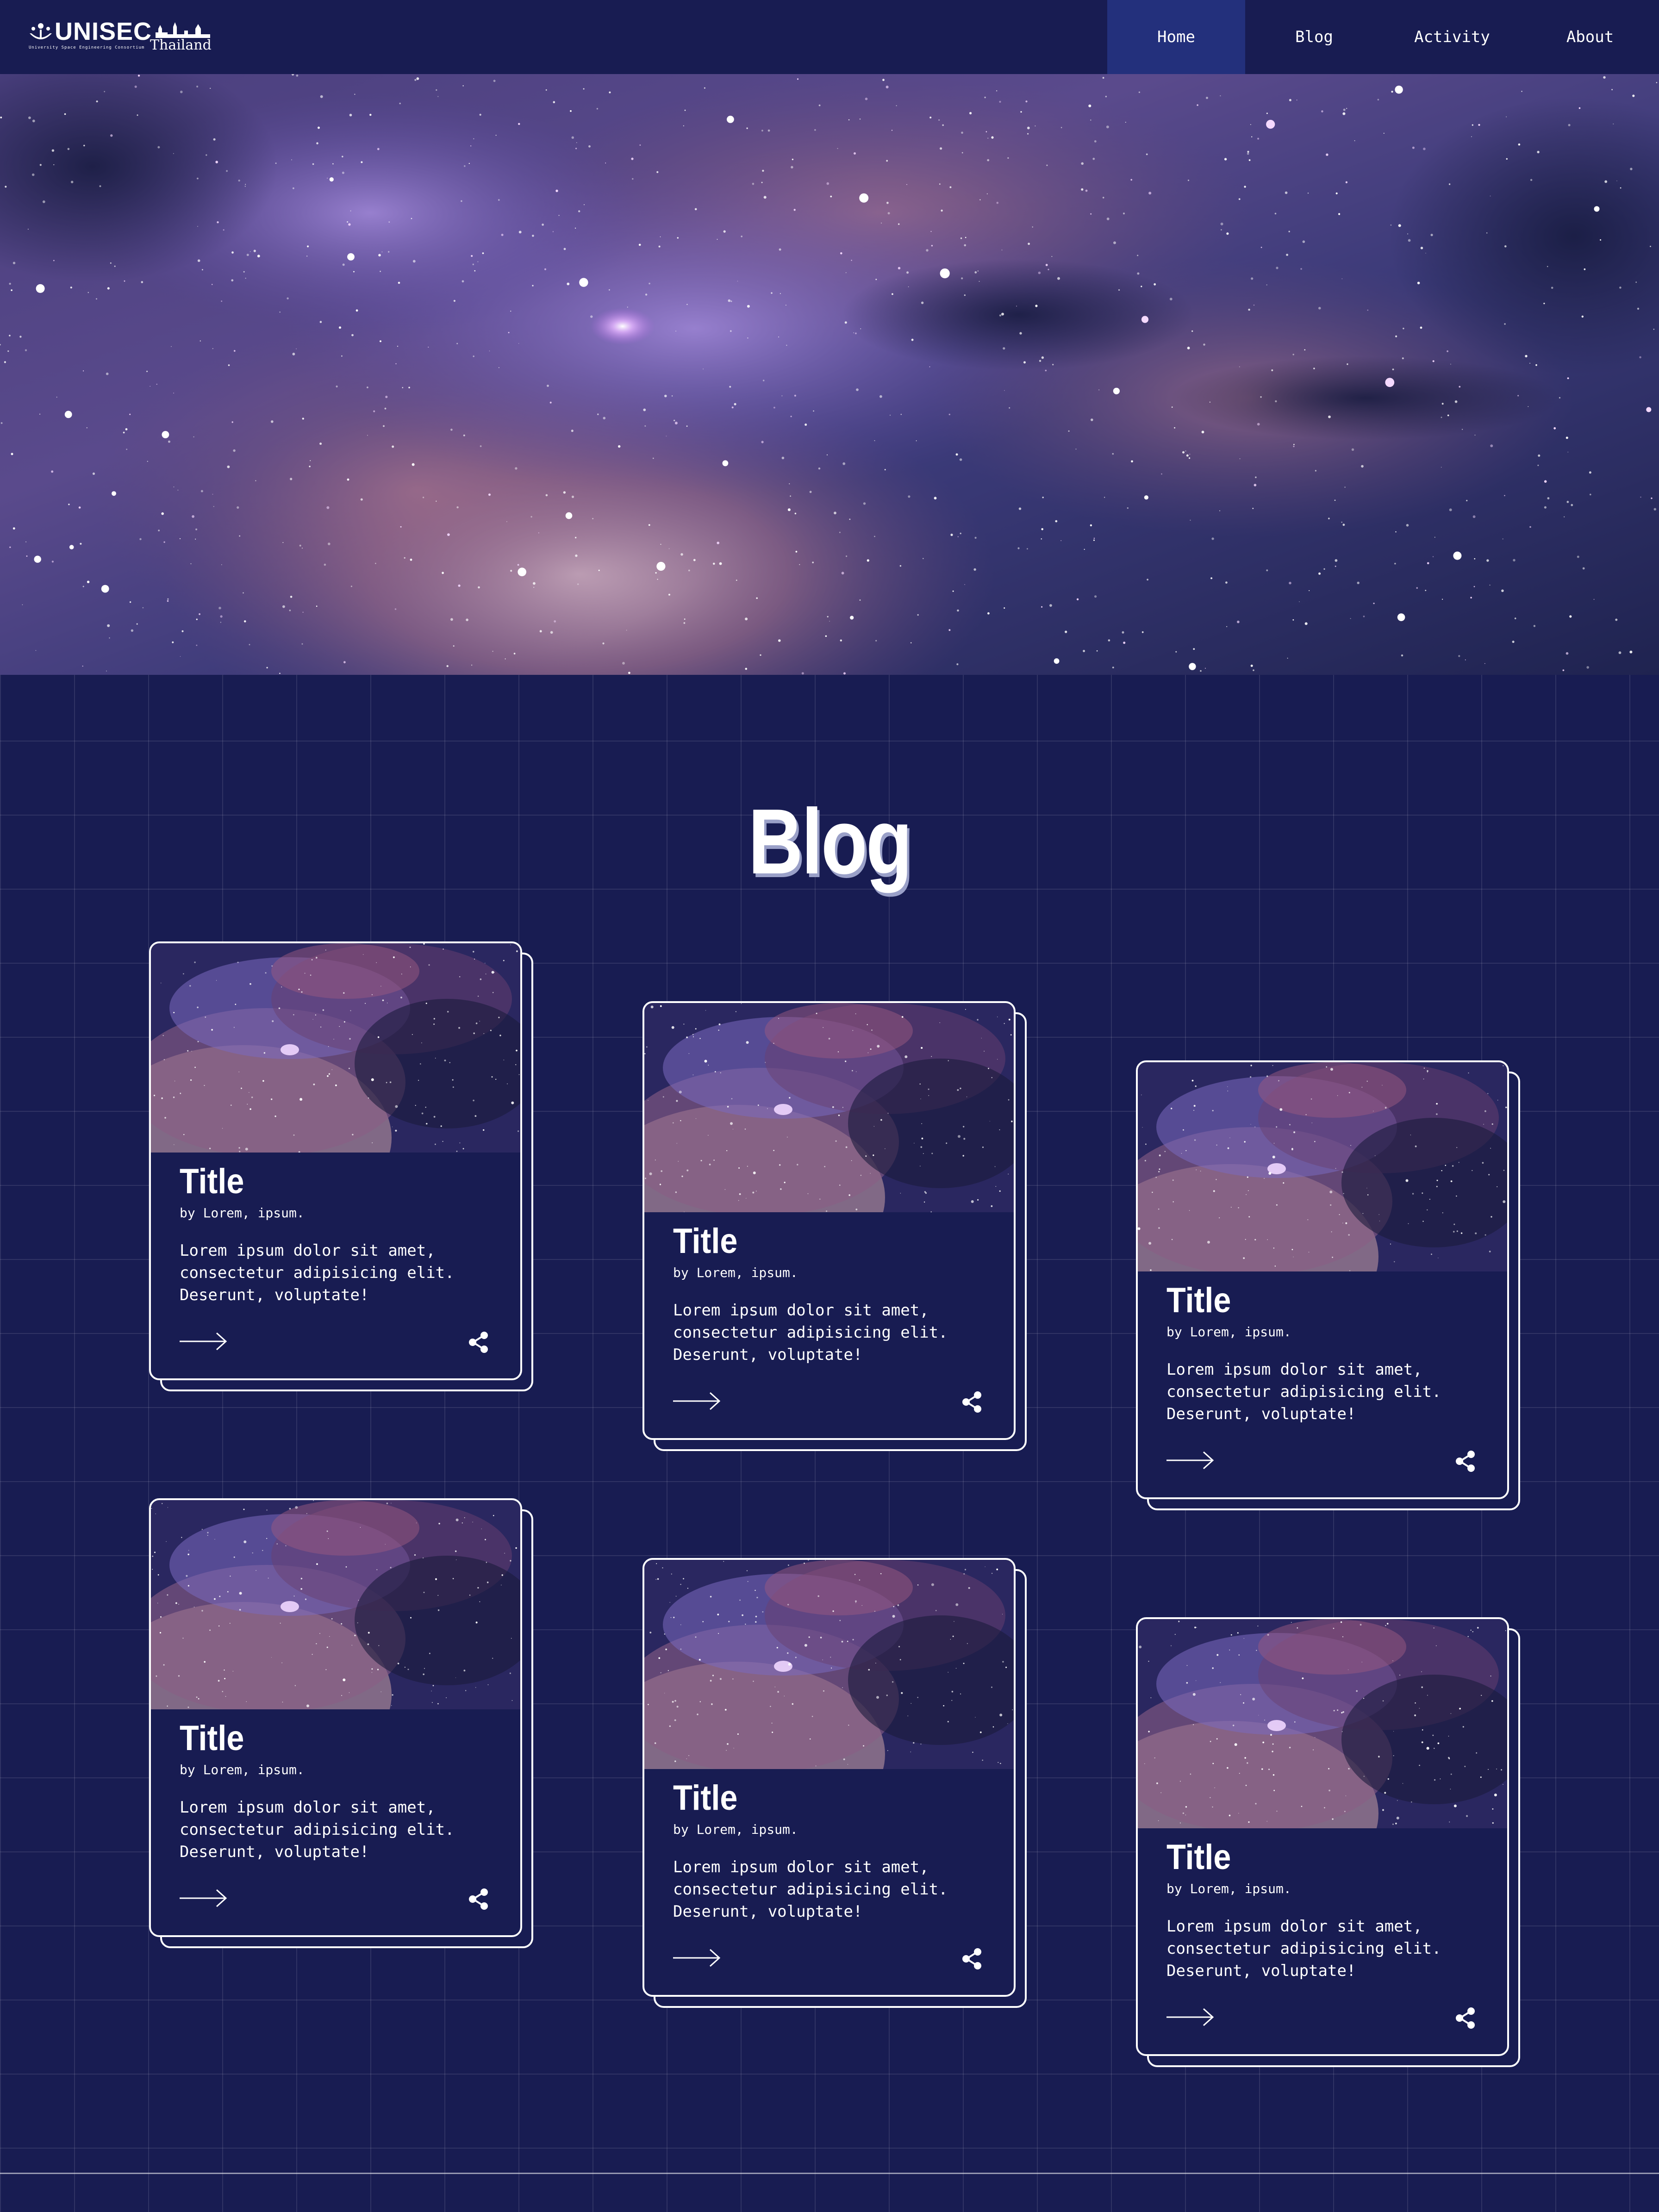 This screenshot has height=2212, width=1659. Describe the element at coordinates (829, 2173) in the screenshot. I see `footer-divider` at that location.